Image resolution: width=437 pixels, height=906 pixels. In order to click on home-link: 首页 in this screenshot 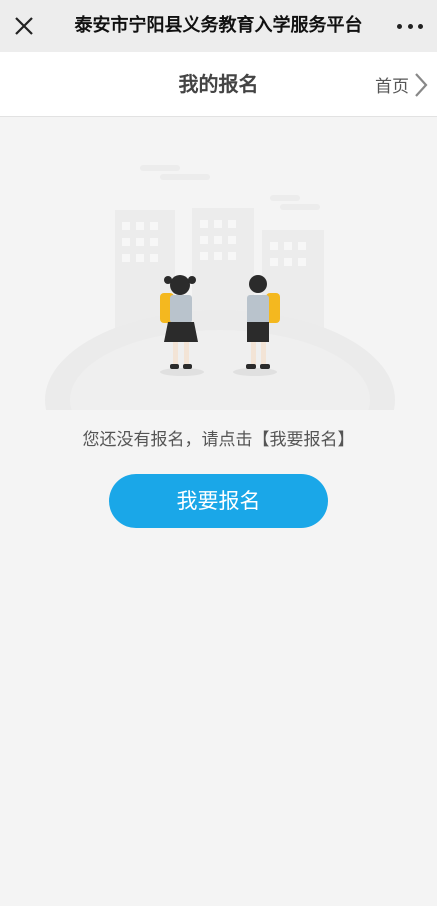, I will do `click(402, 84)`.